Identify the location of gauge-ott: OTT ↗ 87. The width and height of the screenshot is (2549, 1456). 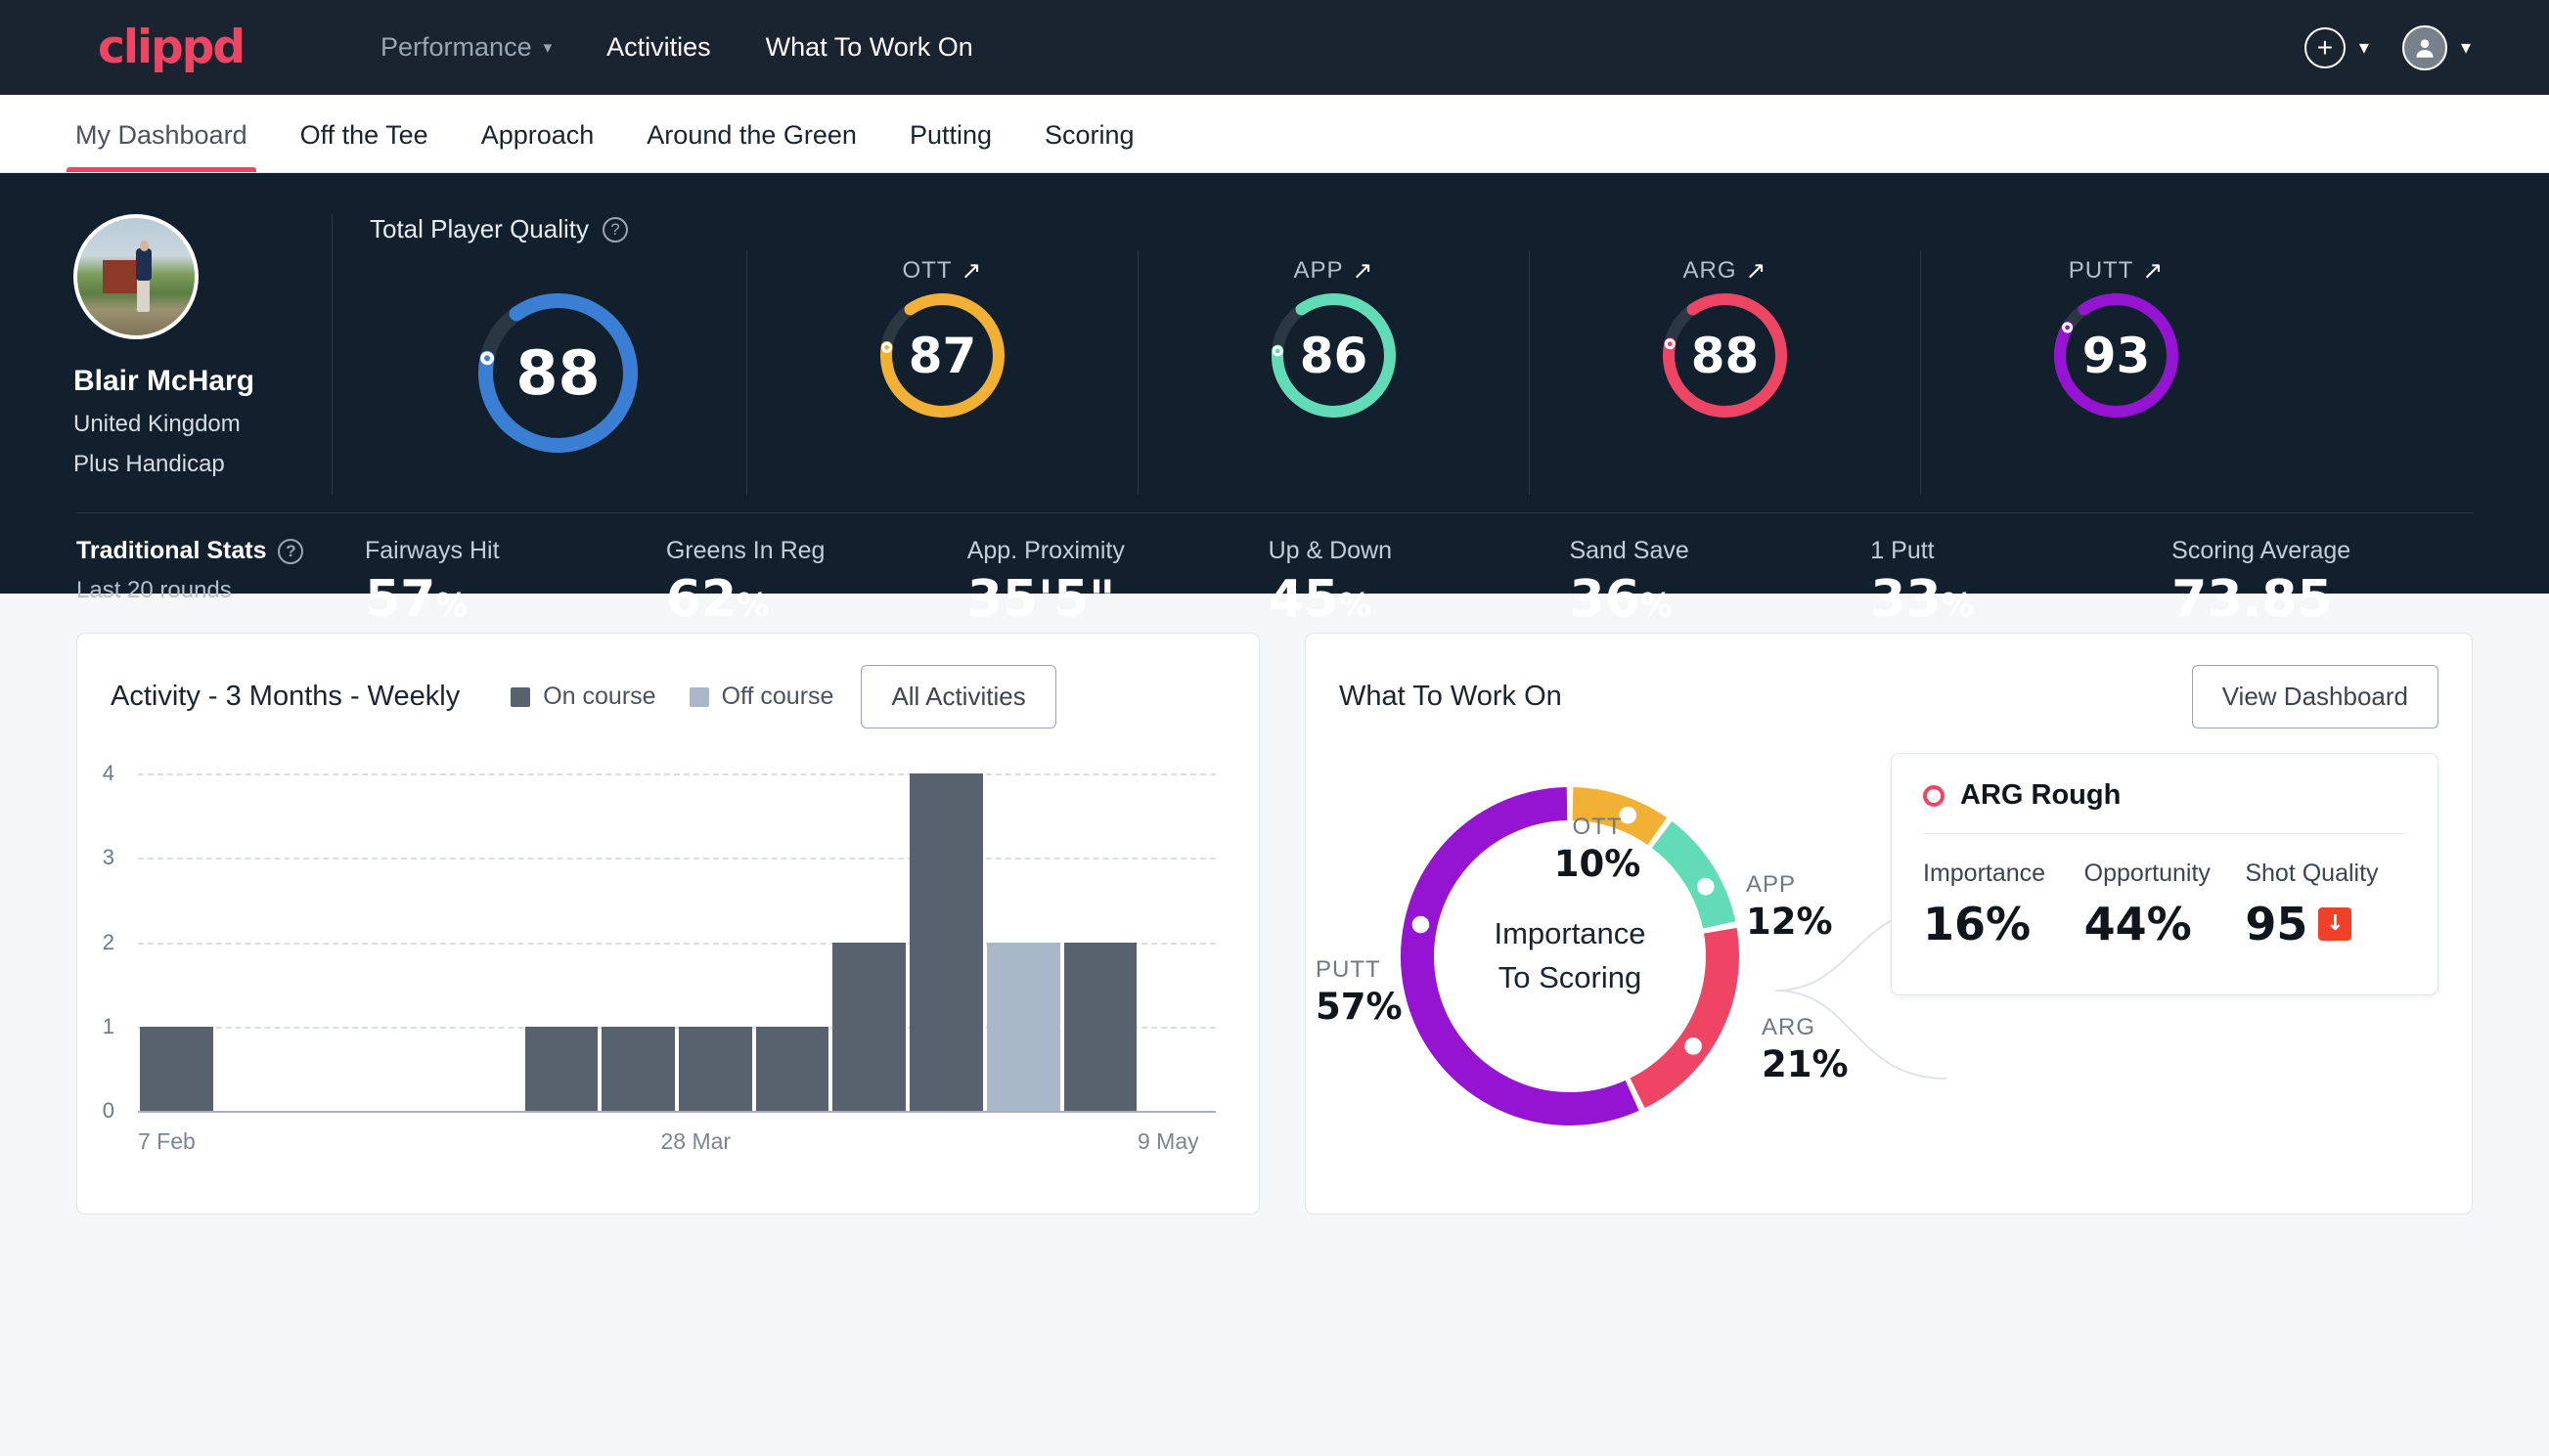
(942, 372).